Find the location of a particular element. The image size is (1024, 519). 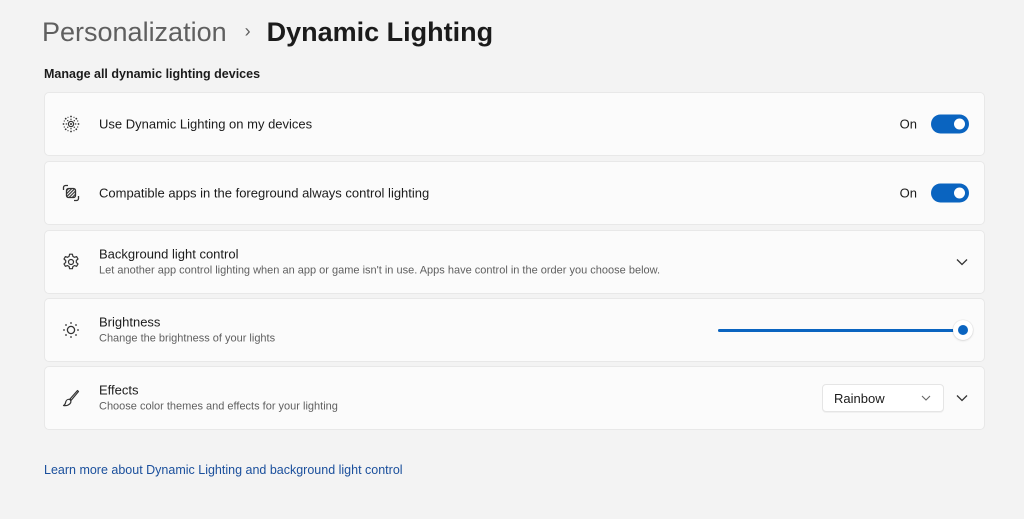

setting-title: Effects is located at coordinates (119, 390).